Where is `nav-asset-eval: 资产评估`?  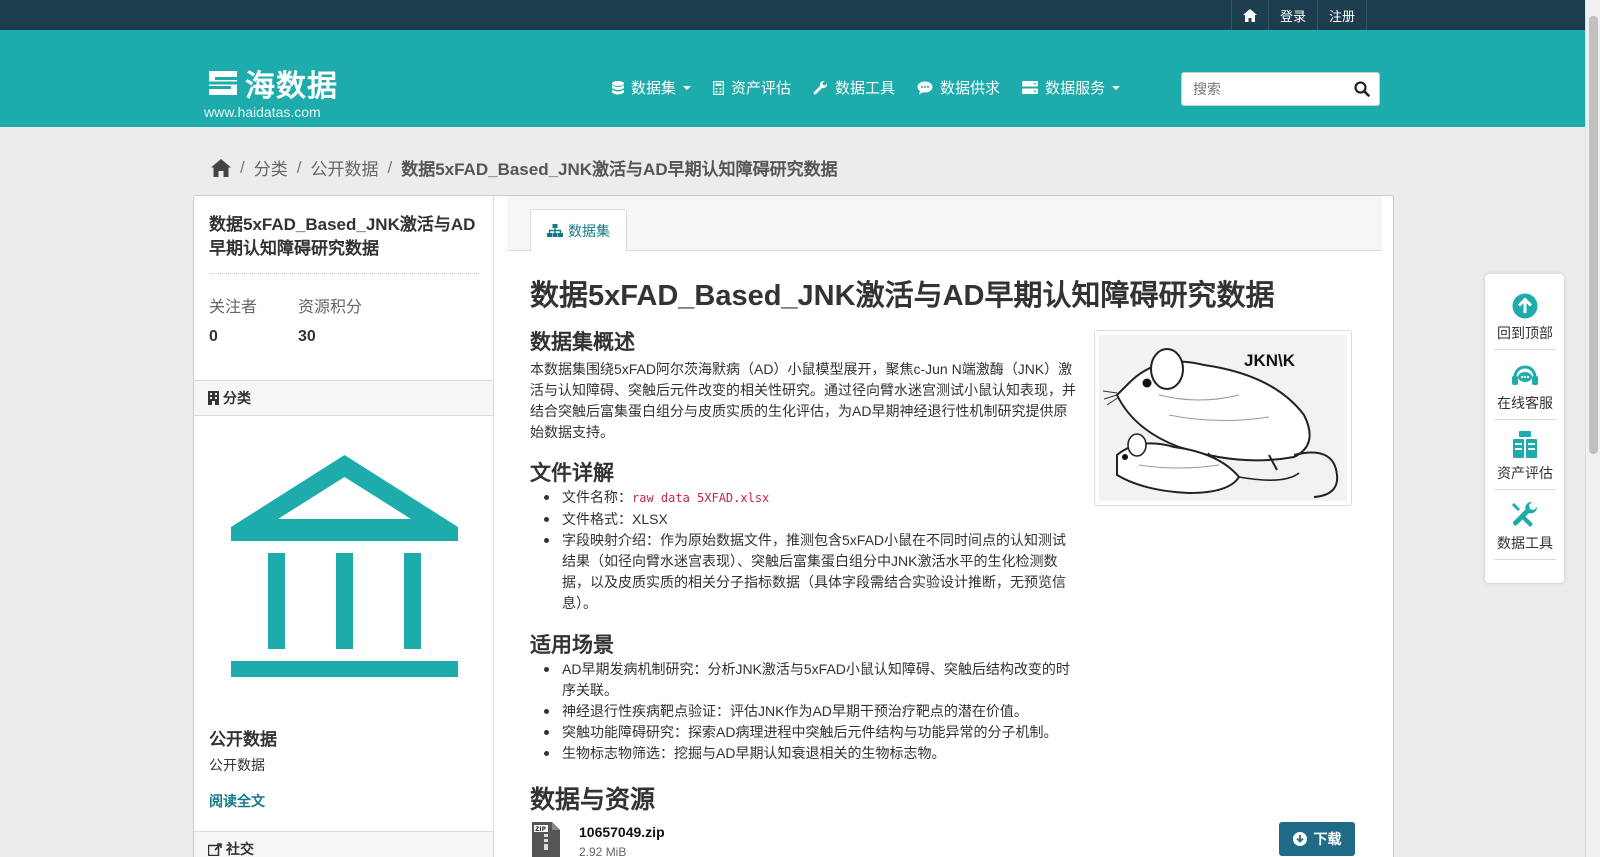 nav-asset-eval: 资产评估 is located at coordinates (752, 87).